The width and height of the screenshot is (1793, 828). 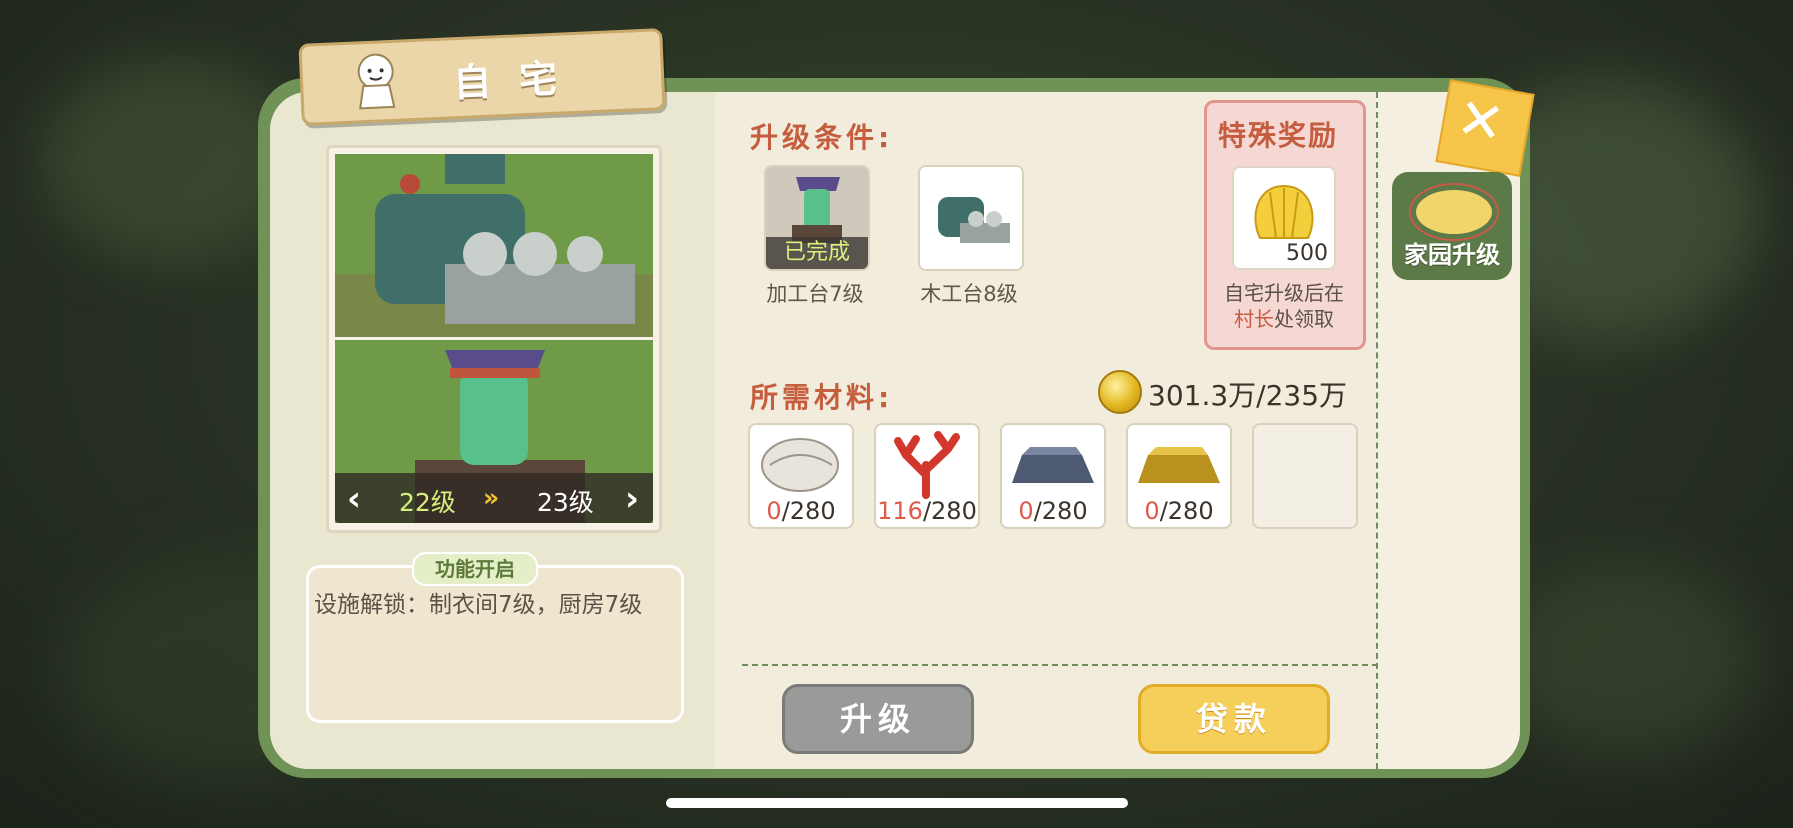 I want to click on materials-title: 所需材料:, so click(x=822, y=397).